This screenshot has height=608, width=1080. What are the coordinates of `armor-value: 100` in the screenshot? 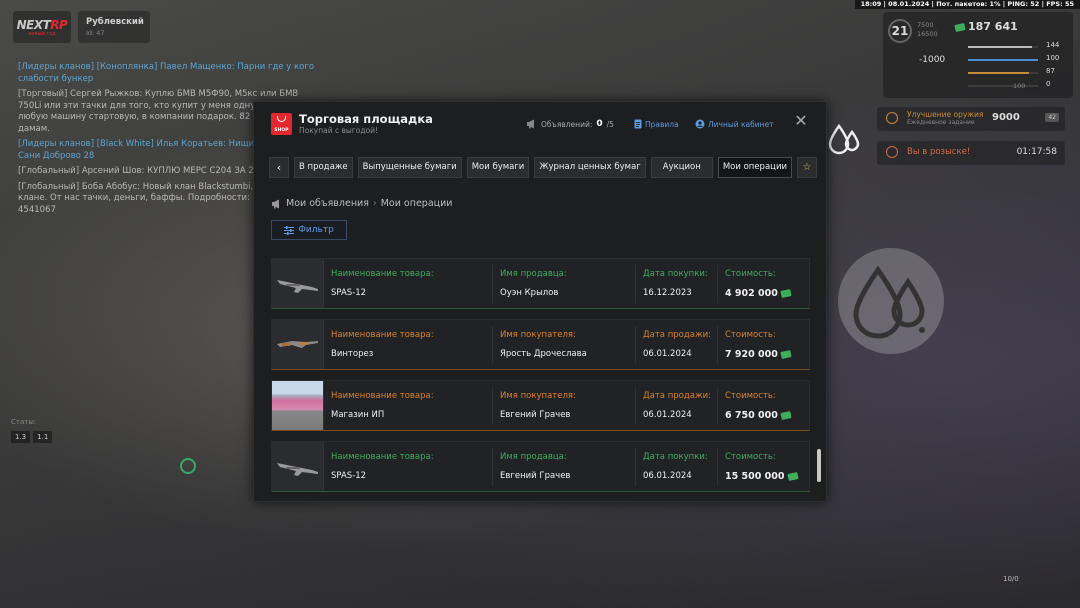 It's located at (1053, 58).